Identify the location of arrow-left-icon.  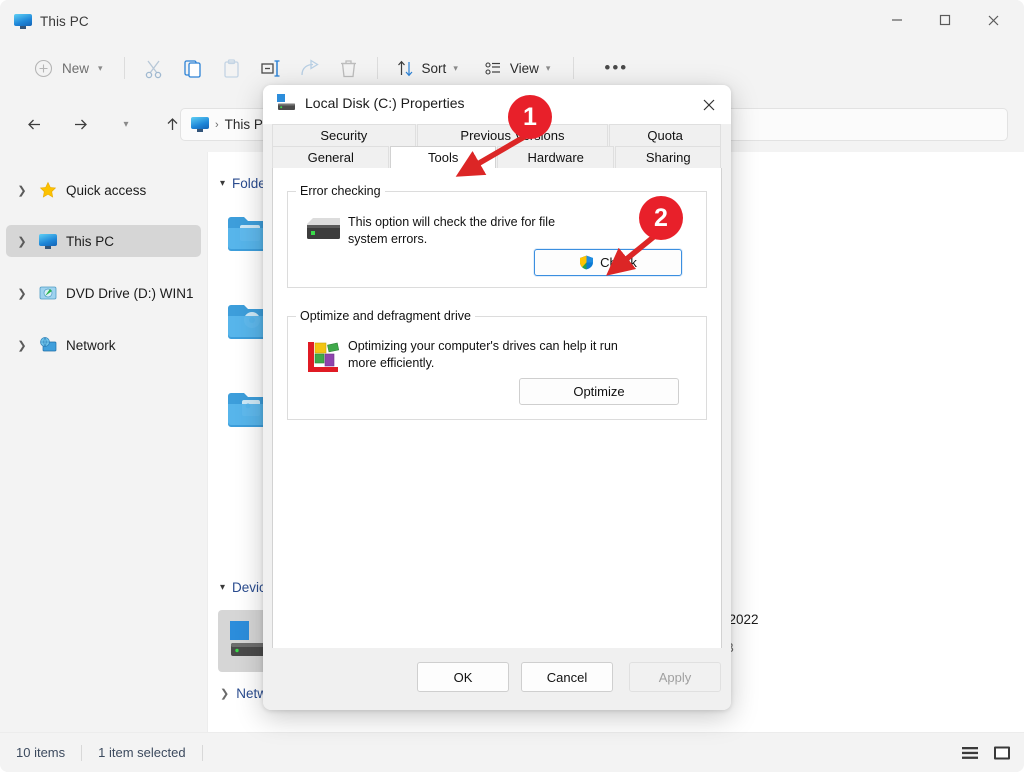
(33, 124).